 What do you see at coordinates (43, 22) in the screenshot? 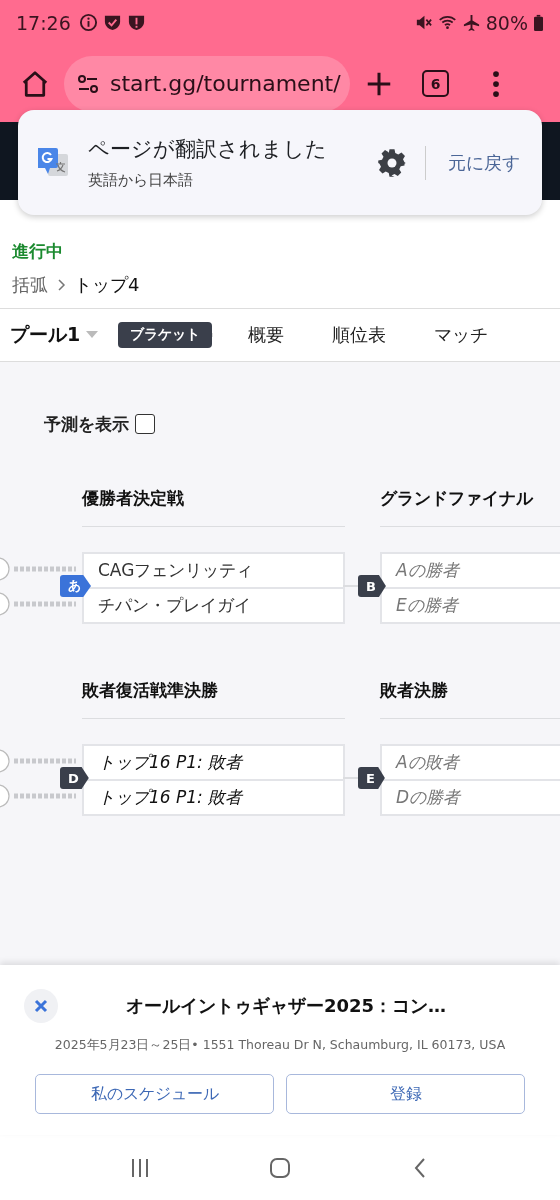
I see `status-time: 17:26` at bounding box center [43, 22].